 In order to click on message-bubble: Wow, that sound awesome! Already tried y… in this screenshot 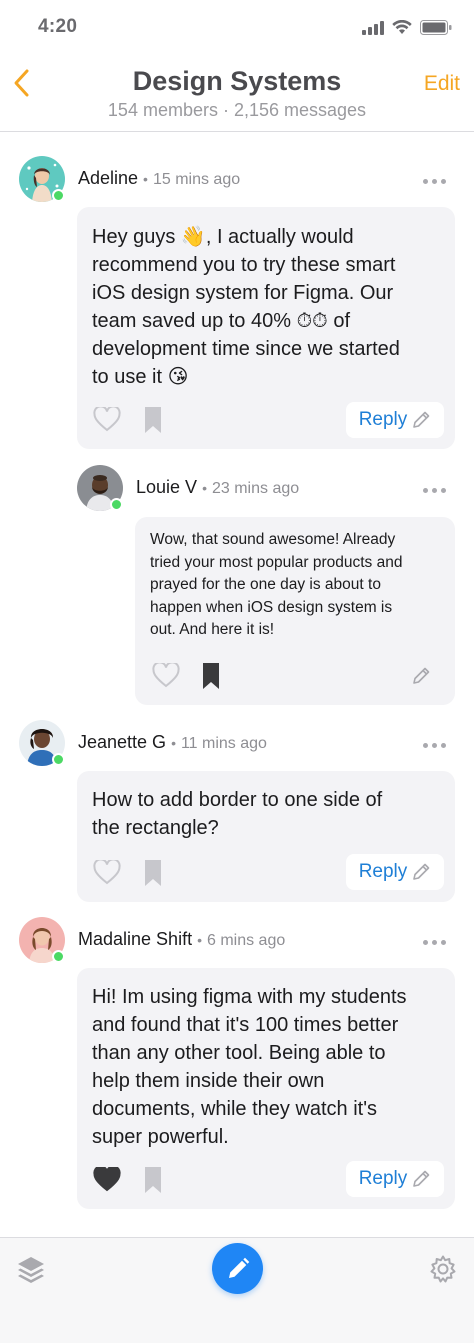, I will do `click(295, 611)`.